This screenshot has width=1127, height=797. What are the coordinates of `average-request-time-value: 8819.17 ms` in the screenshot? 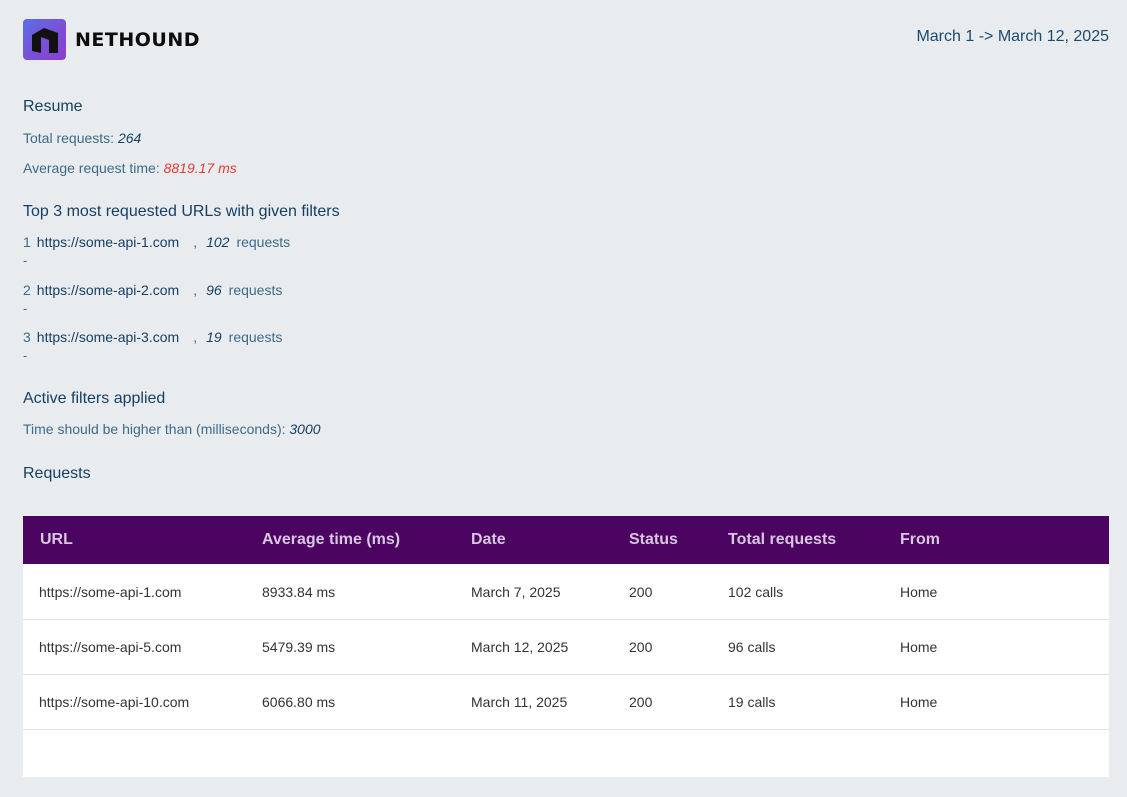 It's located at (200, 168).